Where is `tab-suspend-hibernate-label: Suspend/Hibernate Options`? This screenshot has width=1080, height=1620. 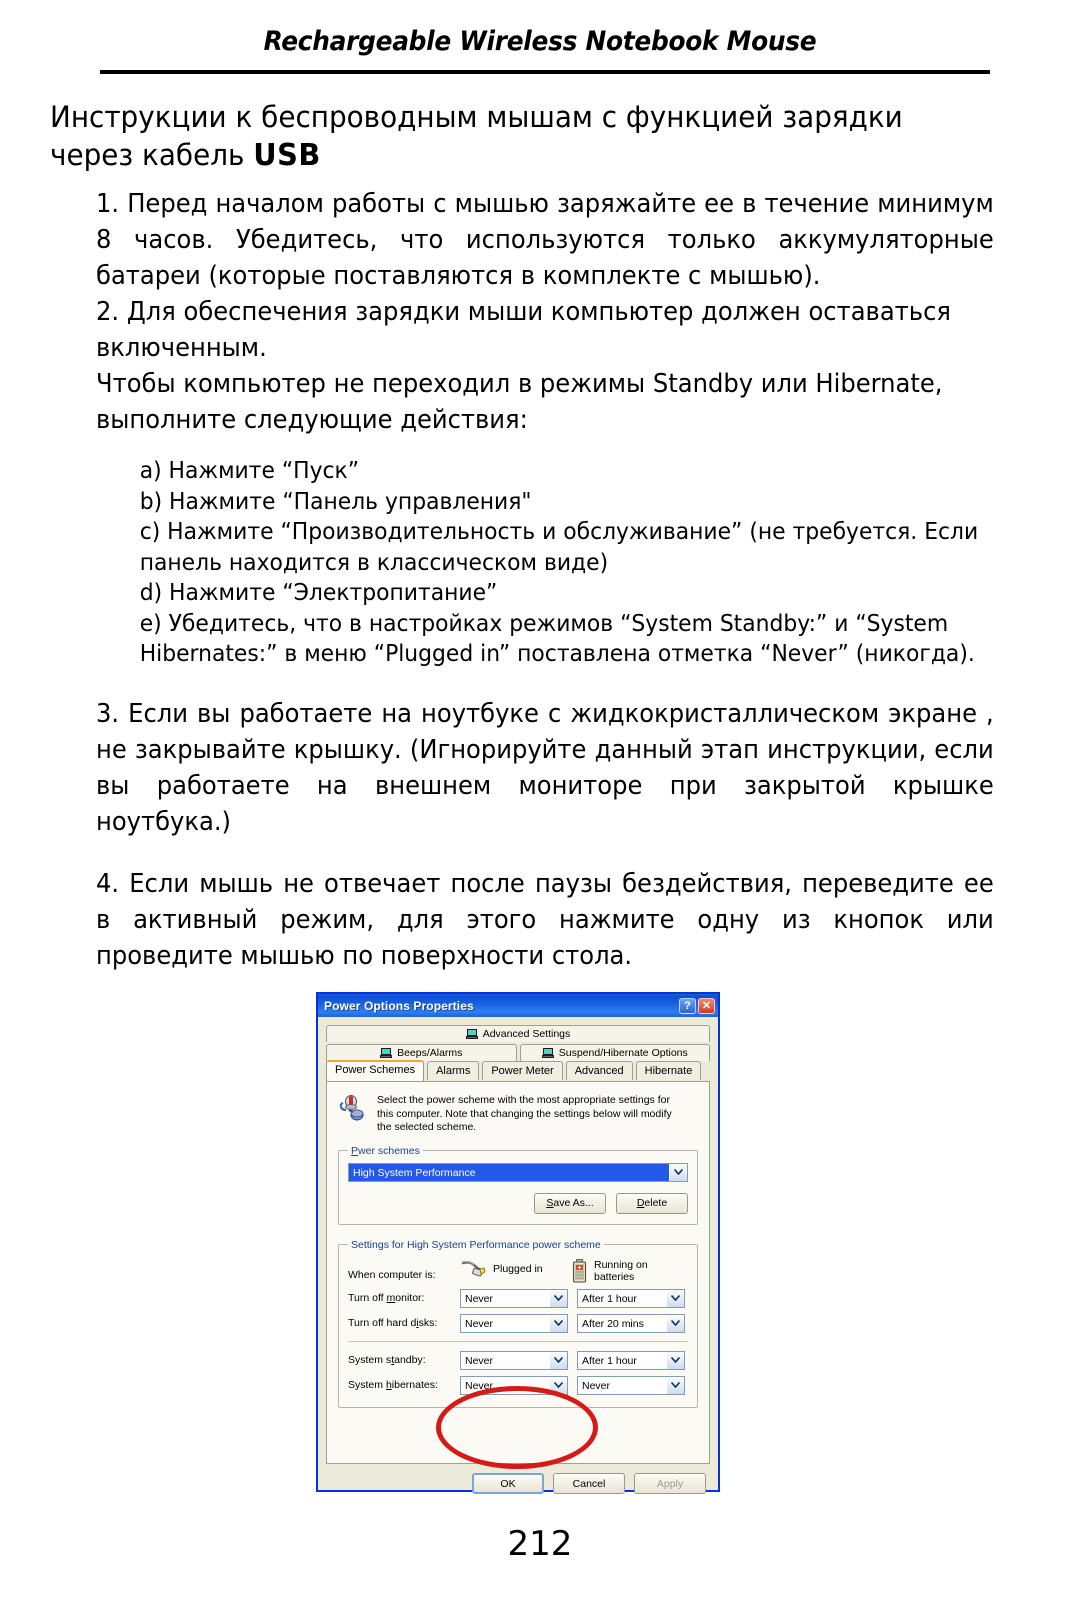 tab-suspend-hibernate-label: Suspend/Hibernate Options is located at coordinates (623, 1053).